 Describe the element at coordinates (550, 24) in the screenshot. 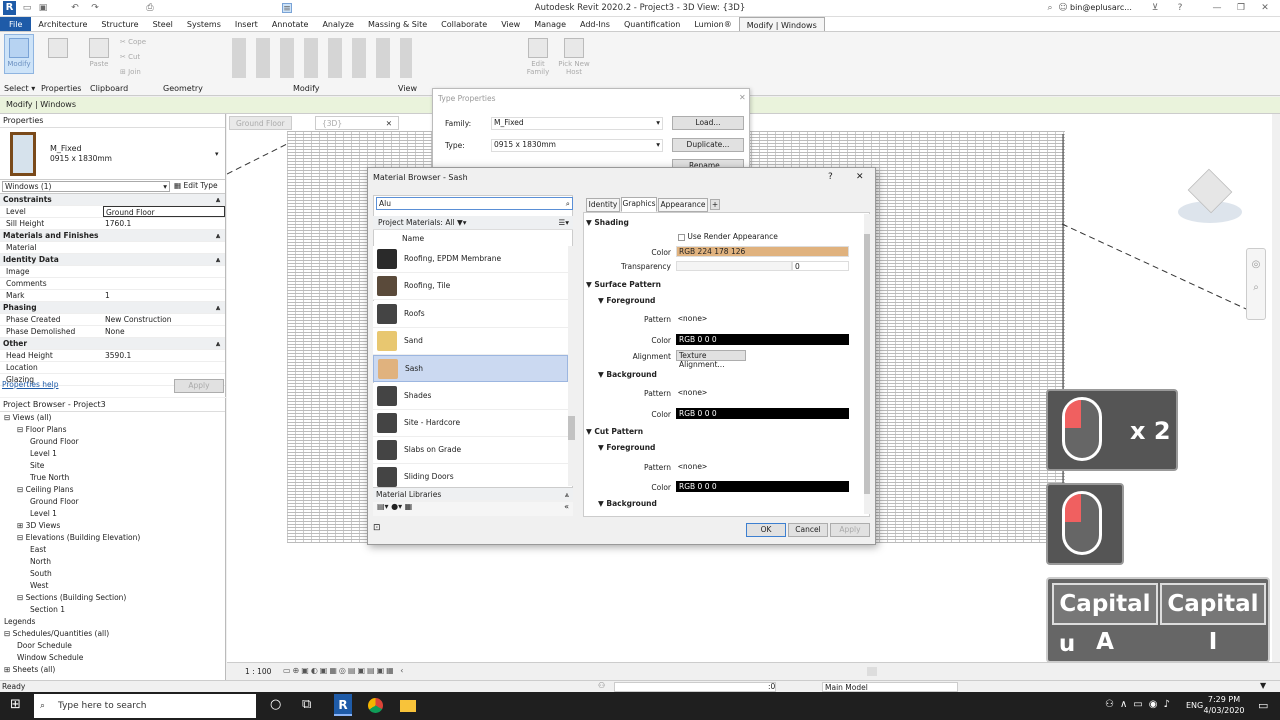

I see `ribbon-tab-manage: Manage` at that location.